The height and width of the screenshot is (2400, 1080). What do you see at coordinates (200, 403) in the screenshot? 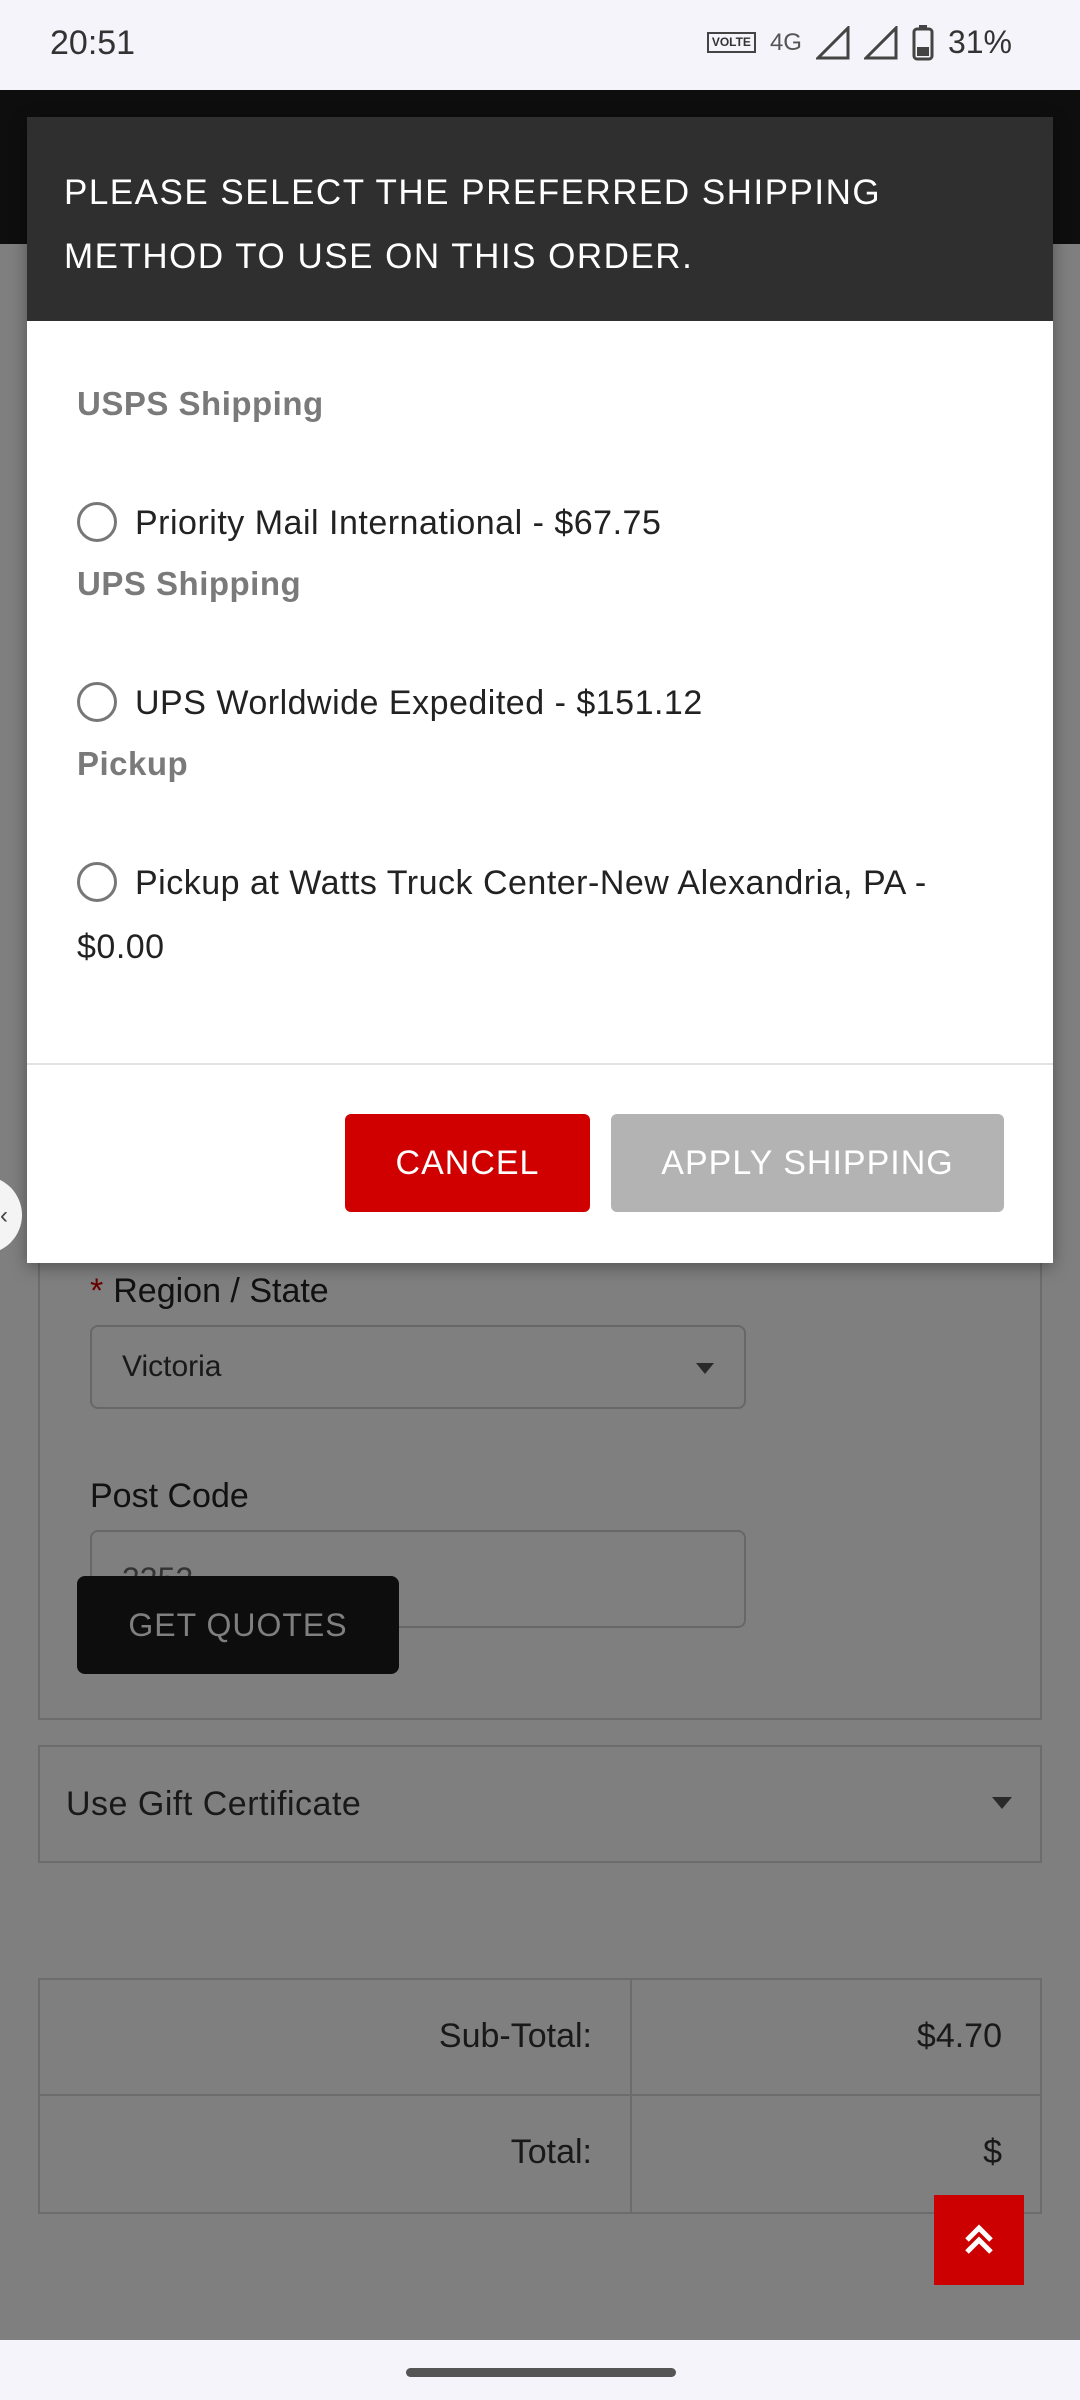
I see `group-title-usps: USPS Shipping` at bounding box center [200, 403].